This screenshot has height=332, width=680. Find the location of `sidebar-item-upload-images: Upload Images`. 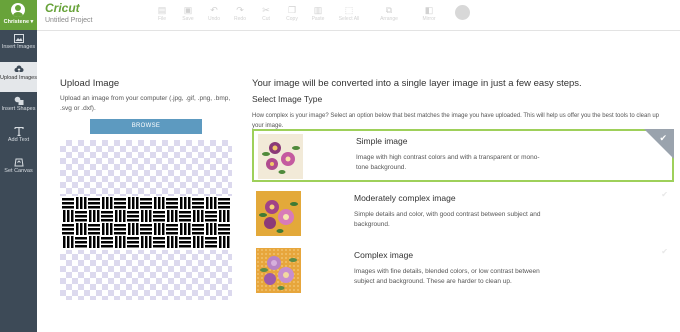

sidebar-item-upload-images: Upload Images is located at coordinates (18, 77).